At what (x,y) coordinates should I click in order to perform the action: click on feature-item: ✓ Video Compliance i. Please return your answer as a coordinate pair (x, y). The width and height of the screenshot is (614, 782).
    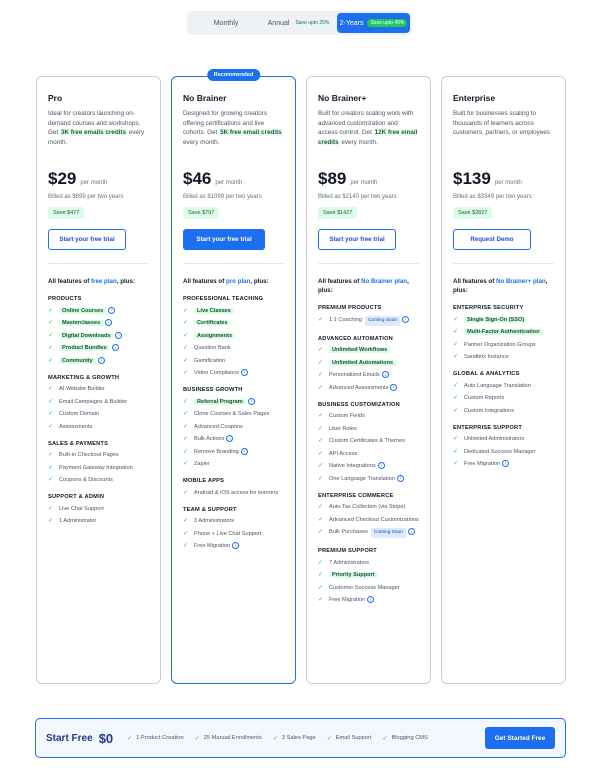
    Looking at the image, I should click on (233, 373).